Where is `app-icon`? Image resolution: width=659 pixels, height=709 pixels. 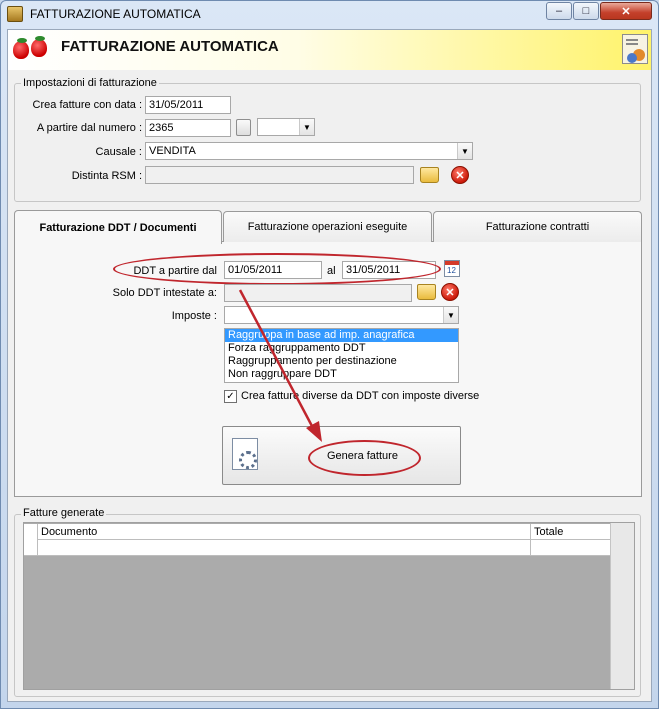
app-icon is located at coordinates (15, 14).